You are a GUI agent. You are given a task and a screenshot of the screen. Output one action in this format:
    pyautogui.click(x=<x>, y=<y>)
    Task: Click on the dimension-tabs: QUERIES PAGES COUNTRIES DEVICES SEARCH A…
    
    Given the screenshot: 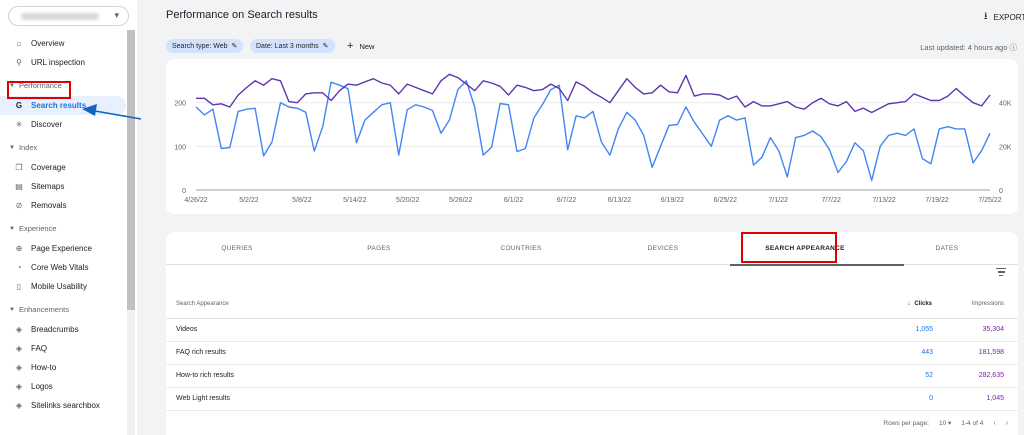 What is the action you would take?
    pyautogui.click(x=592, y=249)
    